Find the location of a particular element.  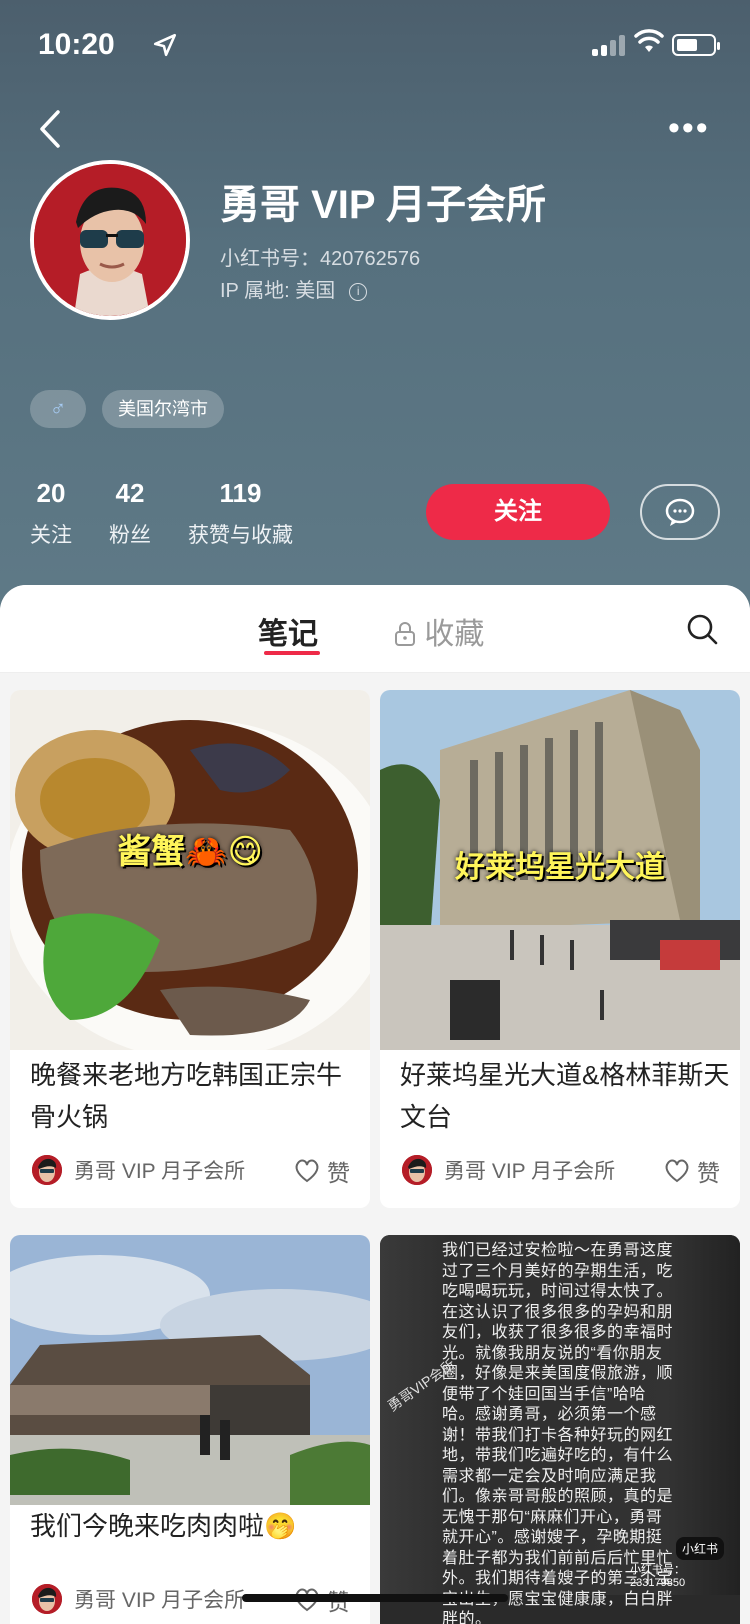

ip-location-text: IP 属地: 美国 is located at coordinates (278, 291).